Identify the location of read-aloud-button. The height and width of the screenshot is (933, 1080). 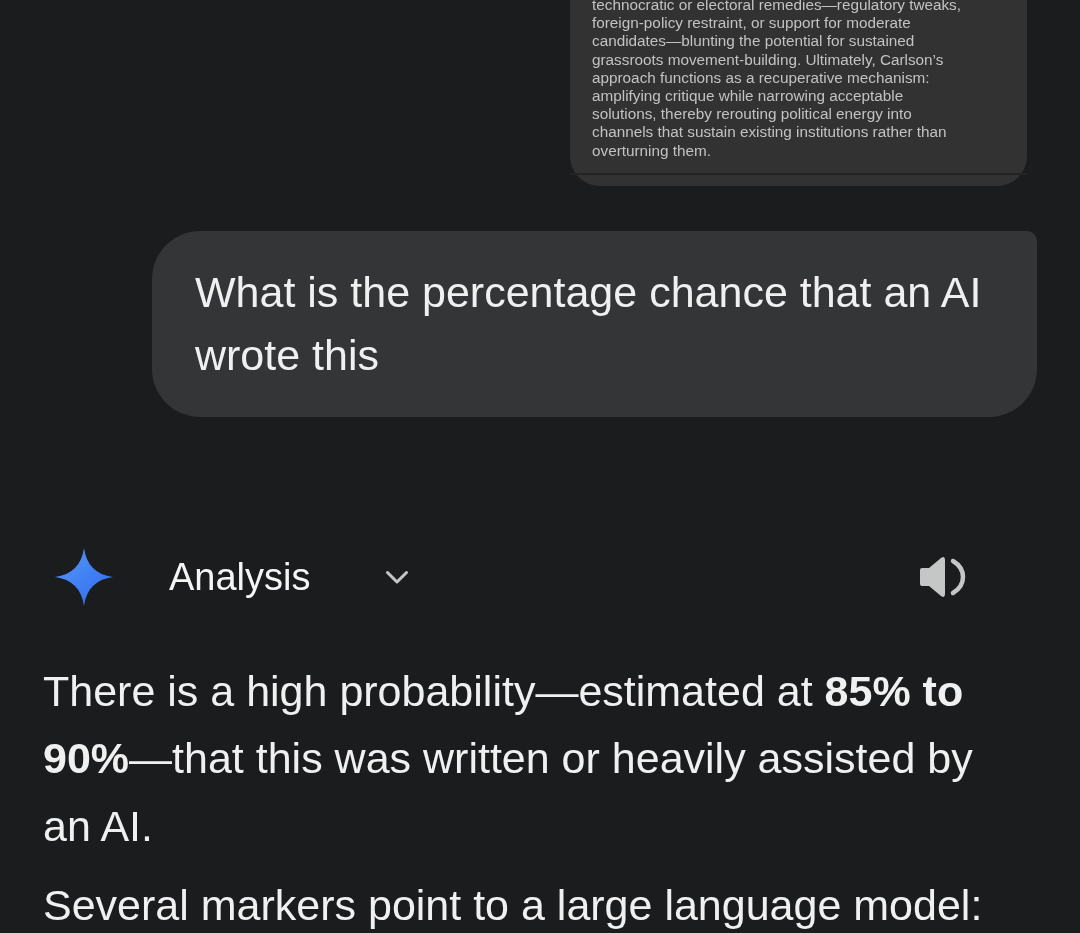
(942, 576).